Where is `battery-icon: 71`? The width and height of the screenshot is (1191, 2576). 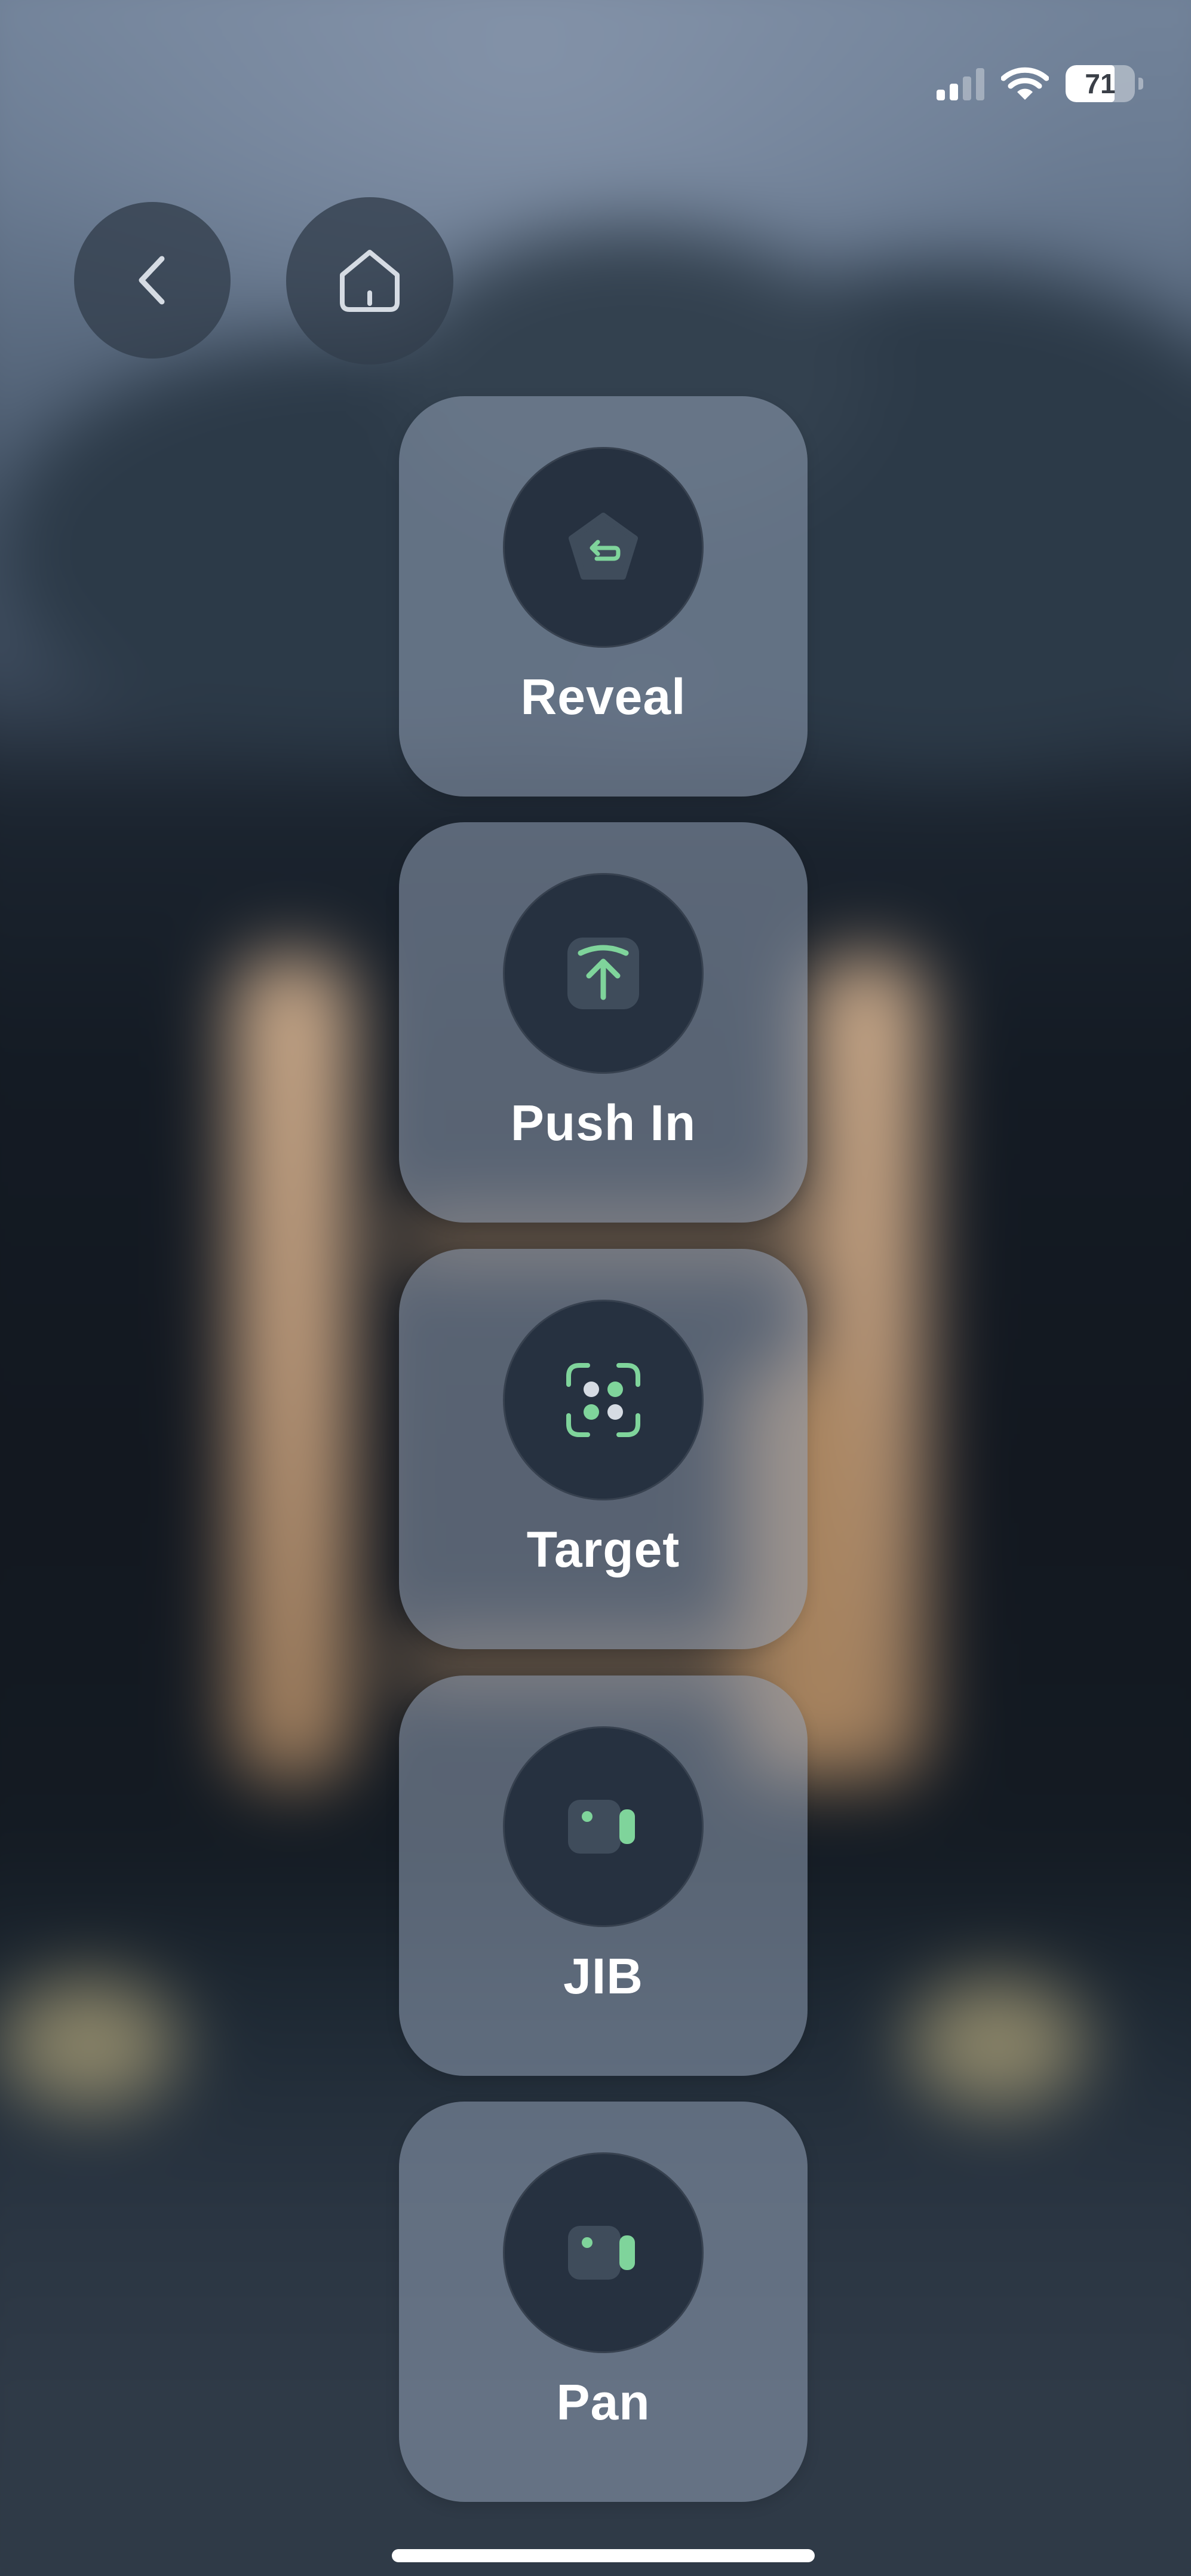 battery-icon: 71 is located at coordinates (1100, 83).